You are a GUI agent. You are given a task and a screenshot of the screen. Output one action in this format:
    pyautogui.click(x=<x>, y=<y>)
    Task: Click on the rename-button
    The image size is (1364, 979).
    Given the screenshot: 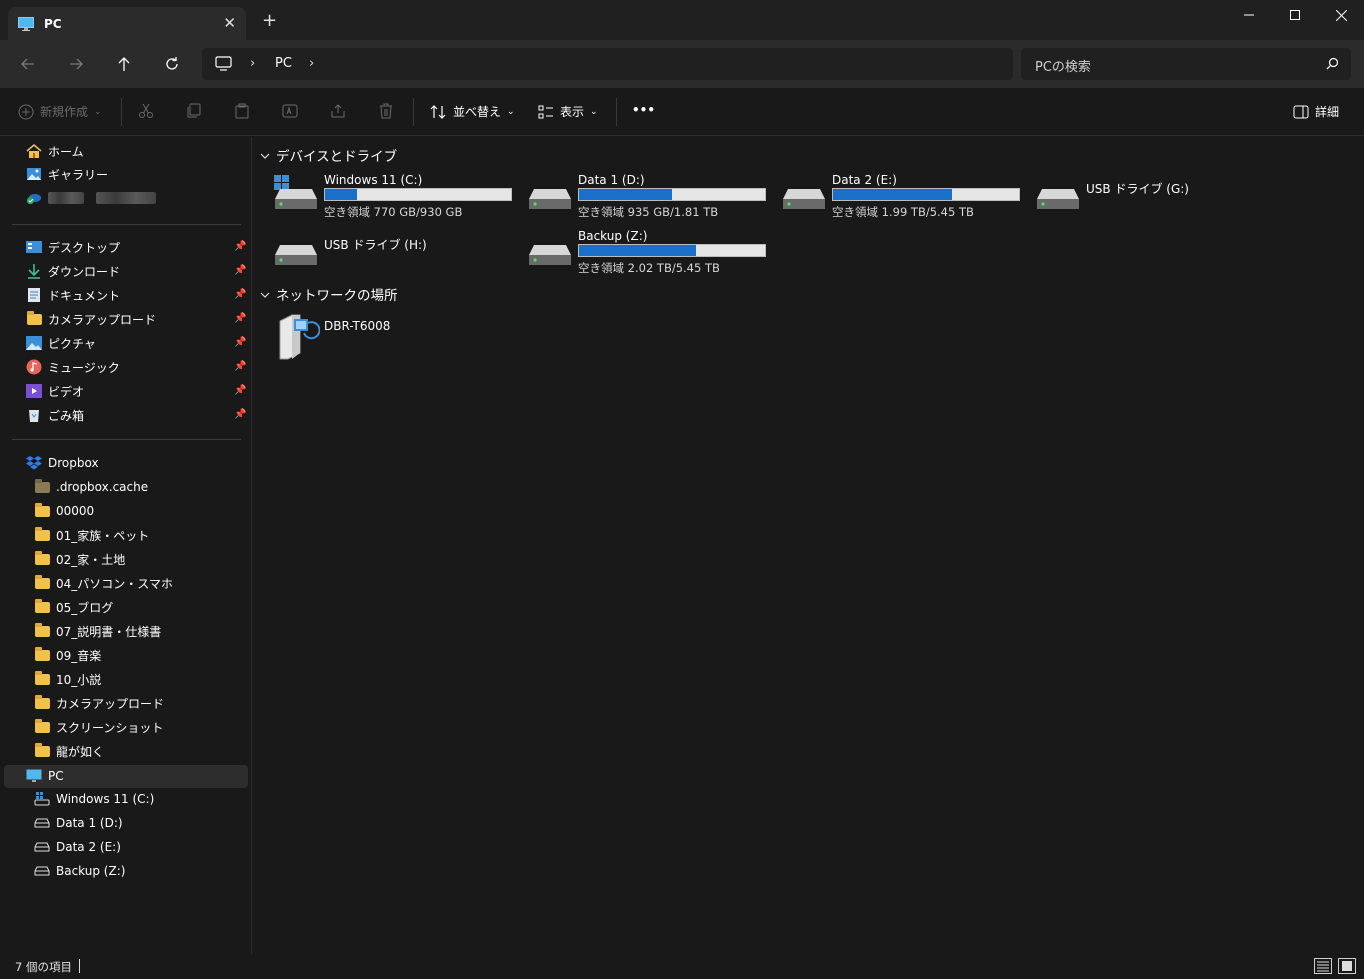 What is the action you would take?
    pyautogui.click(x=290, y=111)
    